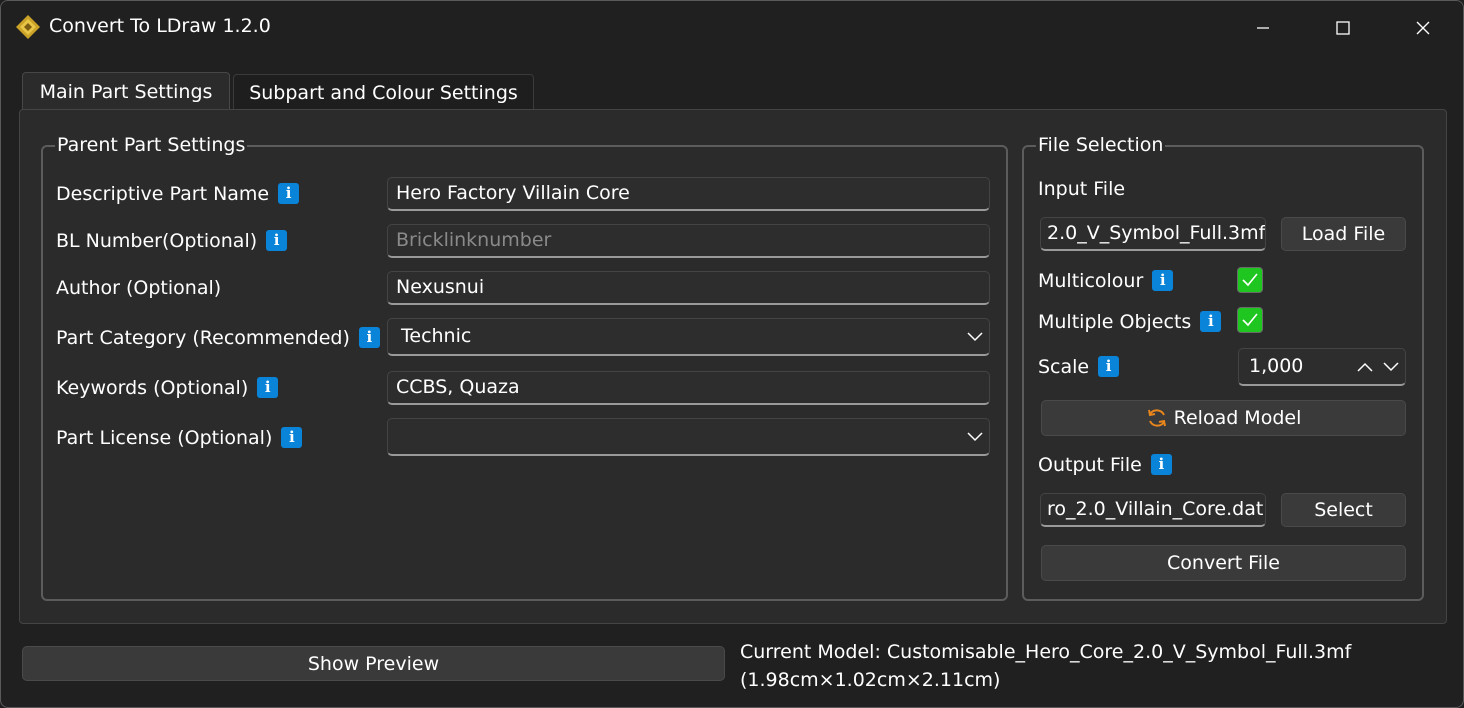  Describe the element at coordinates (383, 92) in the screenshot. I see `tab-subpart-colour-settings: Subpart and Colour Settings` at that location.